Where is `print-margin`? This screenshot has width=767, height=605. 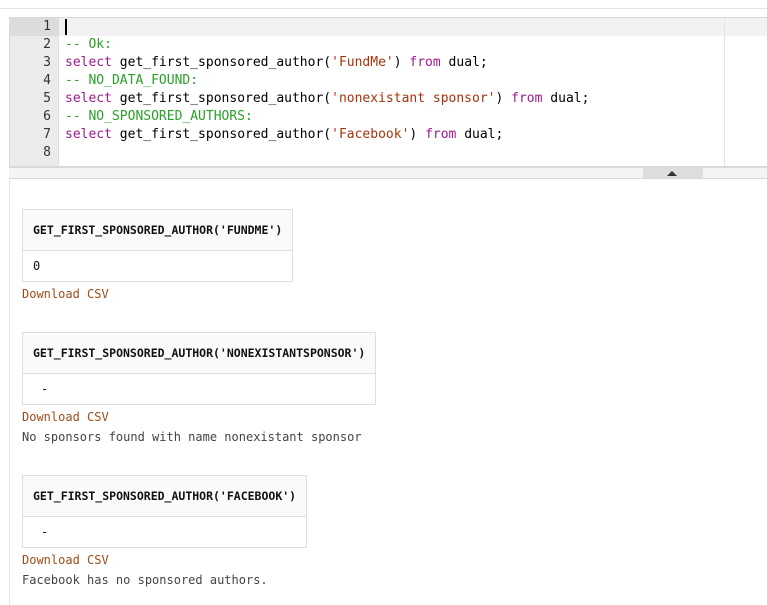
print-margin is located at coordinates (724, 92).